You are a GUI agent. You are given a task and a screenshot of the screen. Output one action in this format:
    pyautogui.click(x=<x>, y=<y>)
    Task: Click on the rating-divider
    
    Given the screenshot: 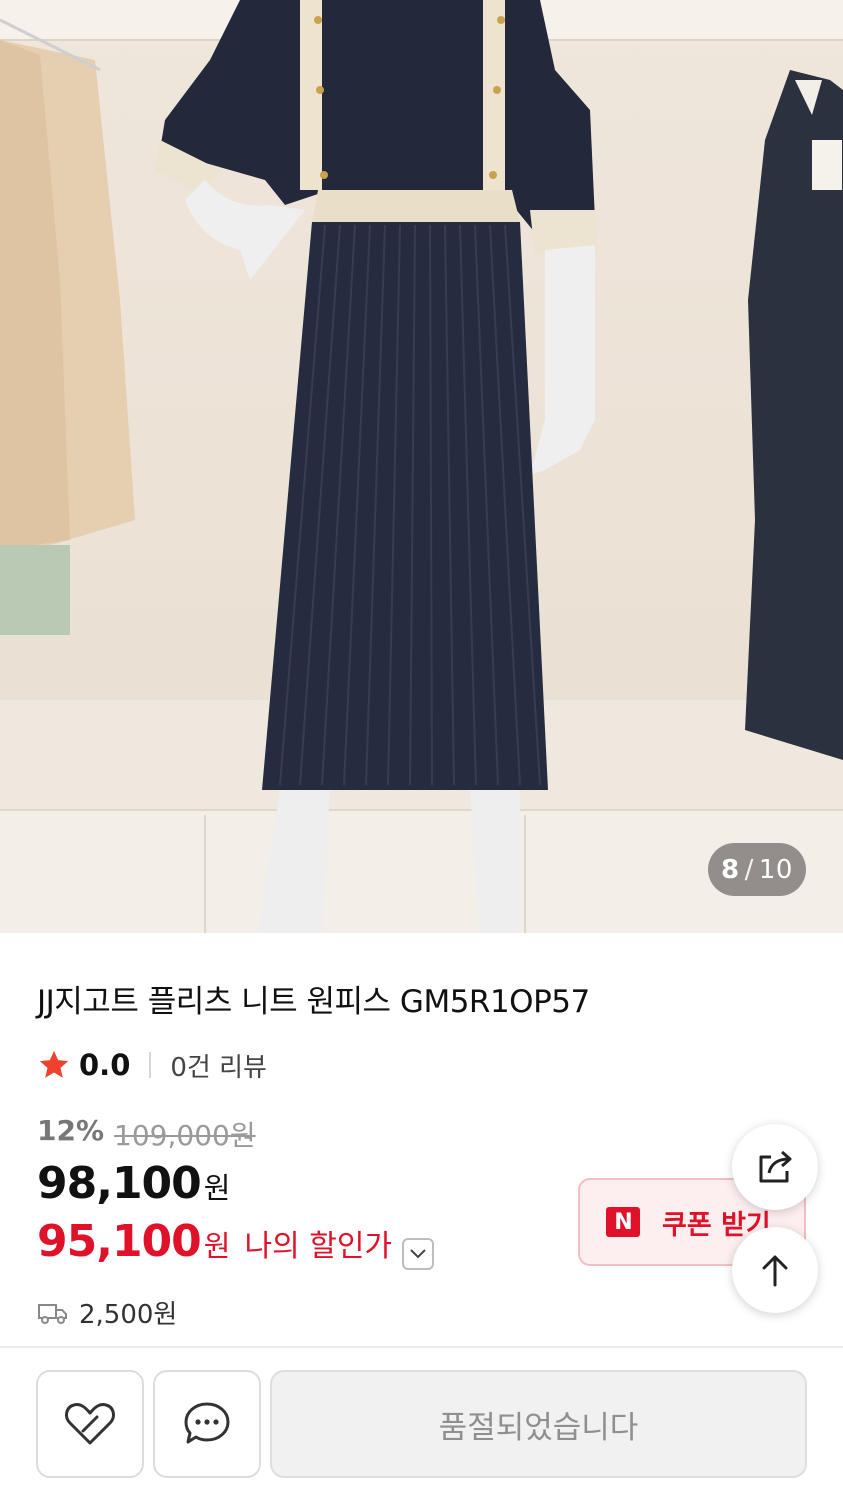 What is the action you would take?
    pyautogui.click(x=150, y=1065)
    